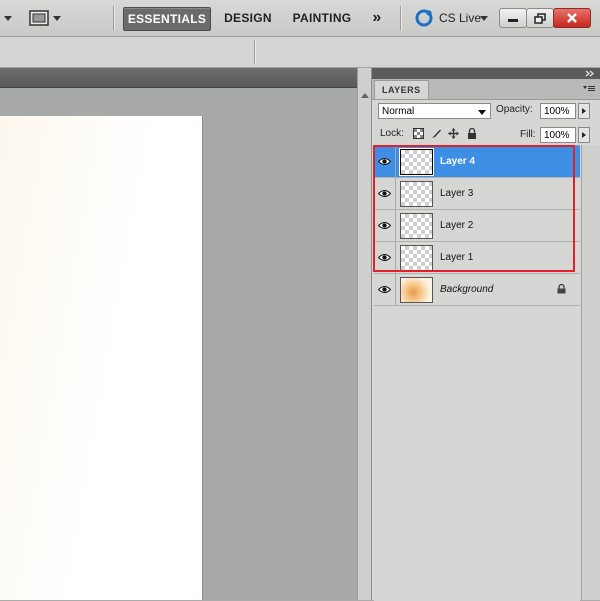 This screenshot has width=600, height=601. Describe the element at coordinates (477, 162) in the screenshot. I see `layer-row: Layer 4` at that location.